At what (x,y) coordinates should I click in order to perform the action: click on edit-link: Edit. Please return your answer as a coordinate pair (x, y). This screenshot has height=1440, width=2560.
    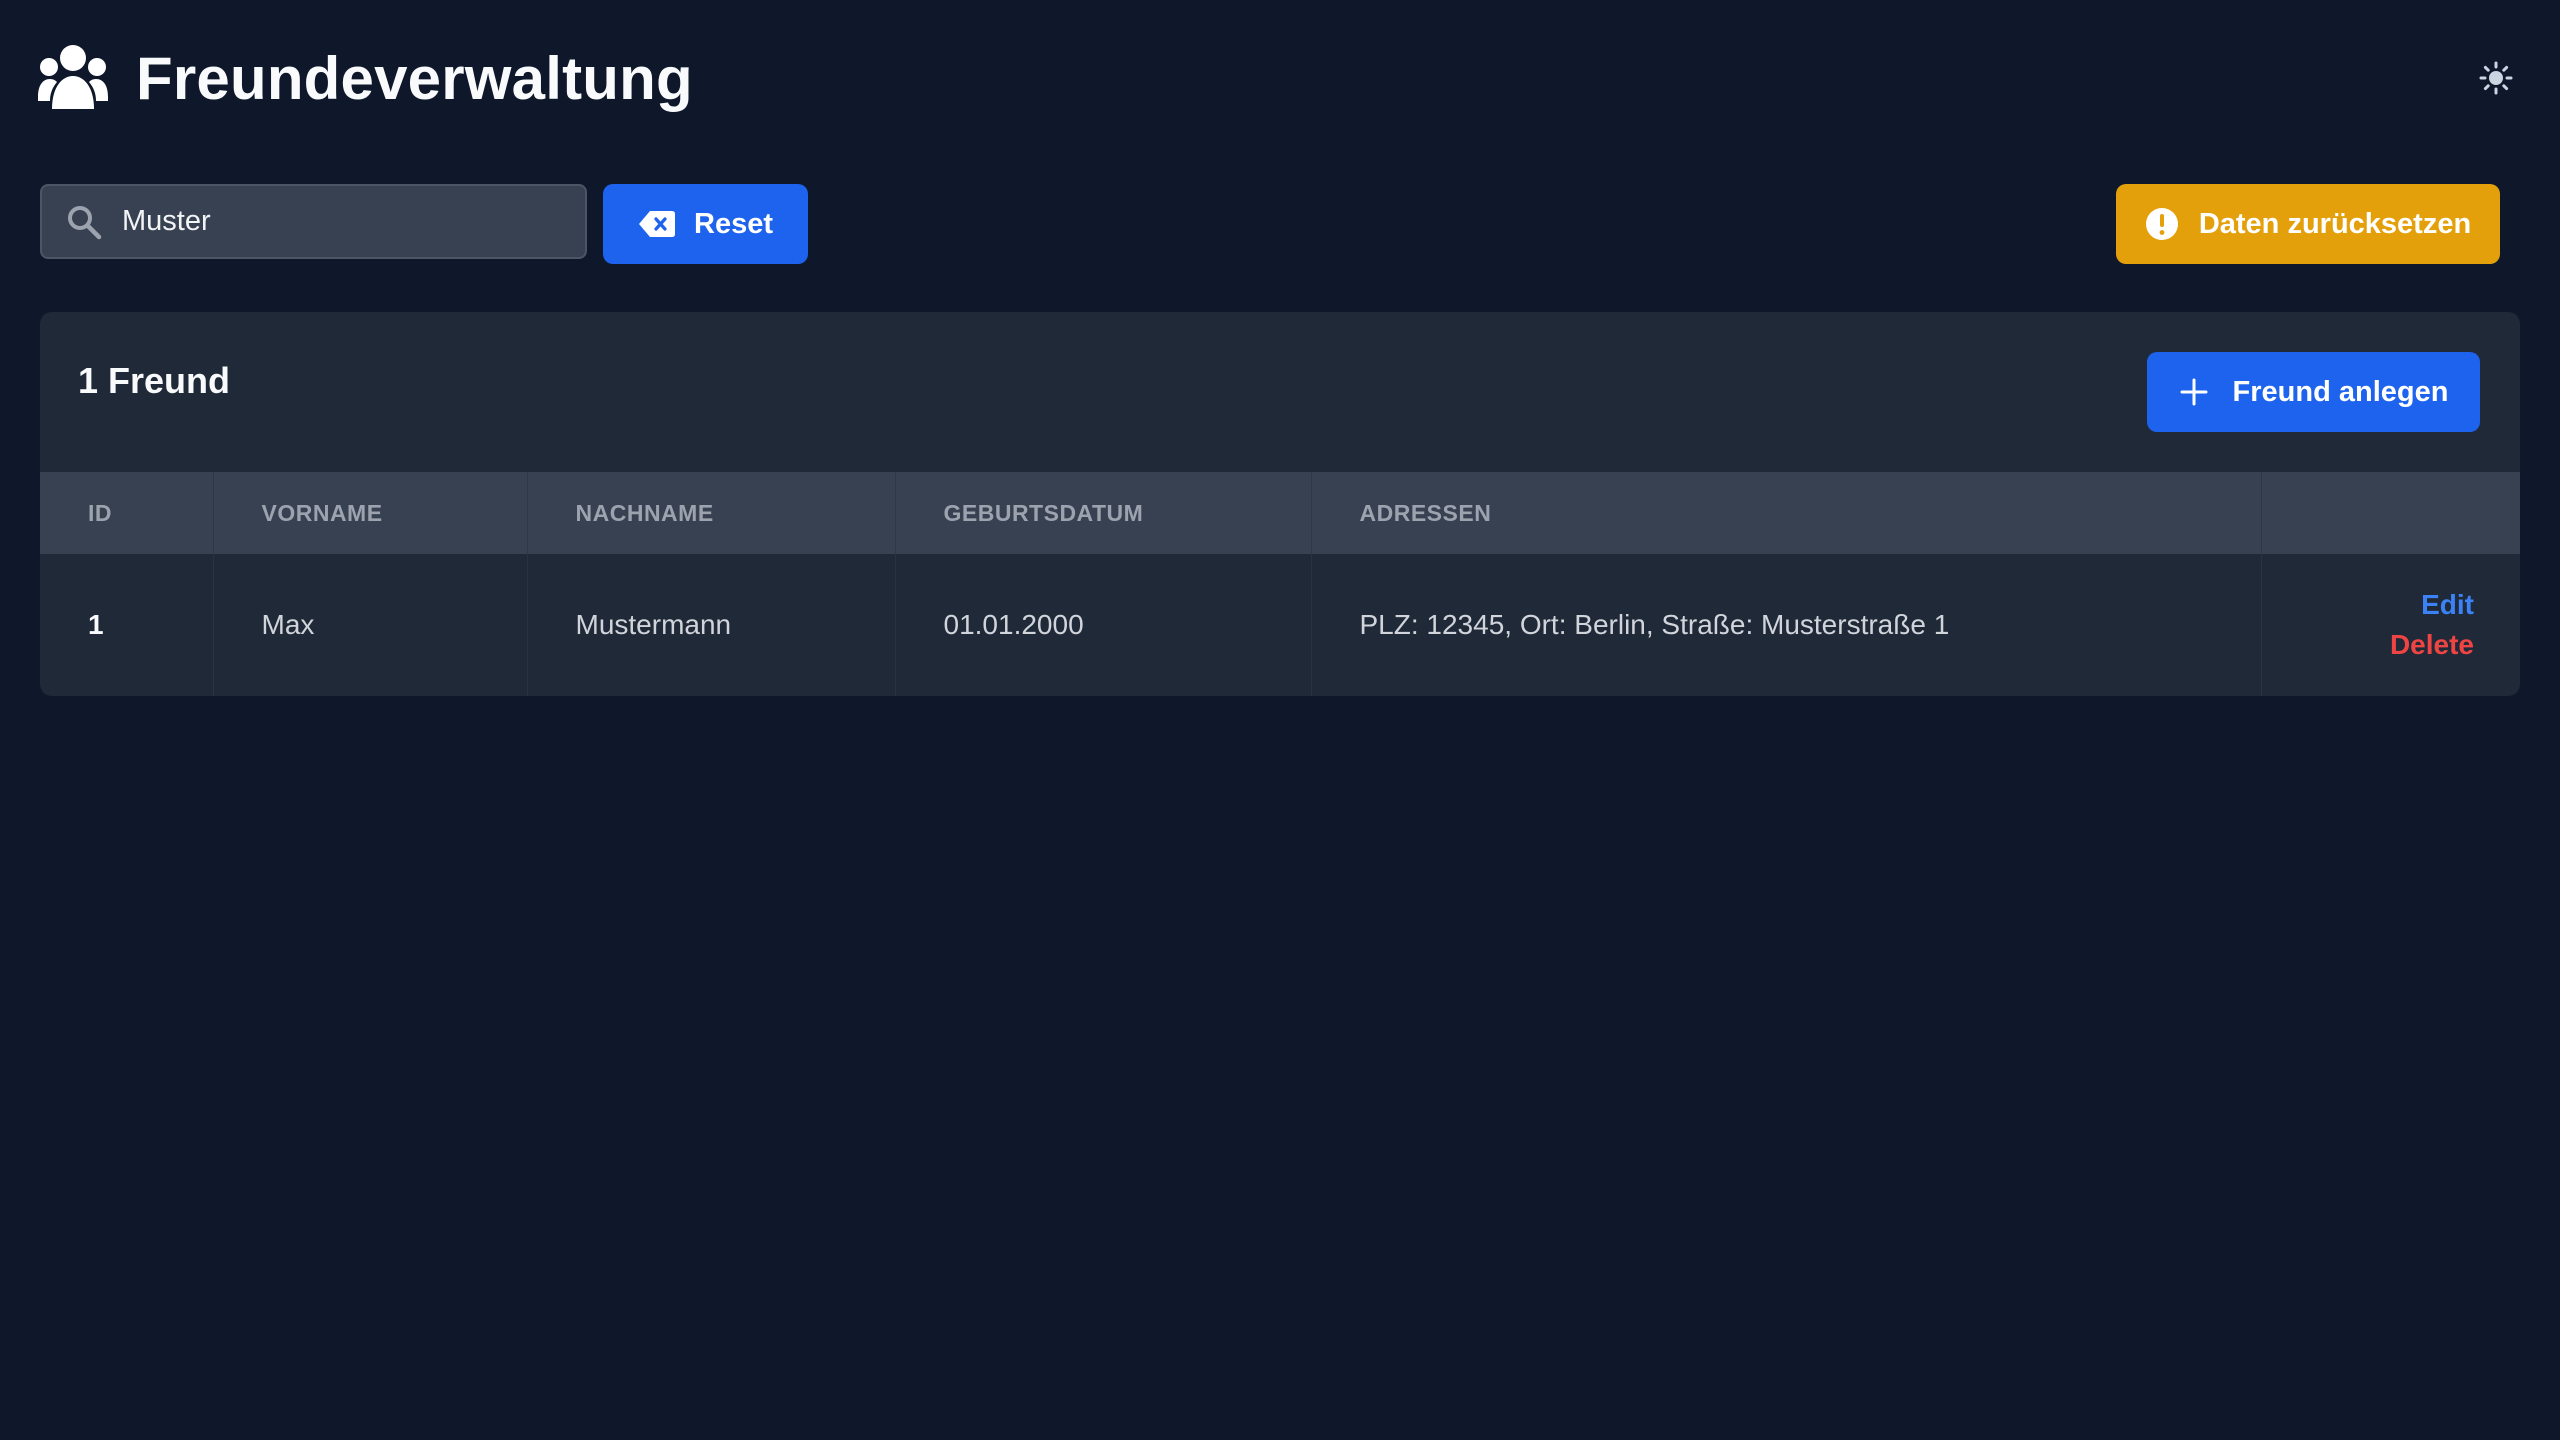
    Looking at the image, I should click on (2368, 605).